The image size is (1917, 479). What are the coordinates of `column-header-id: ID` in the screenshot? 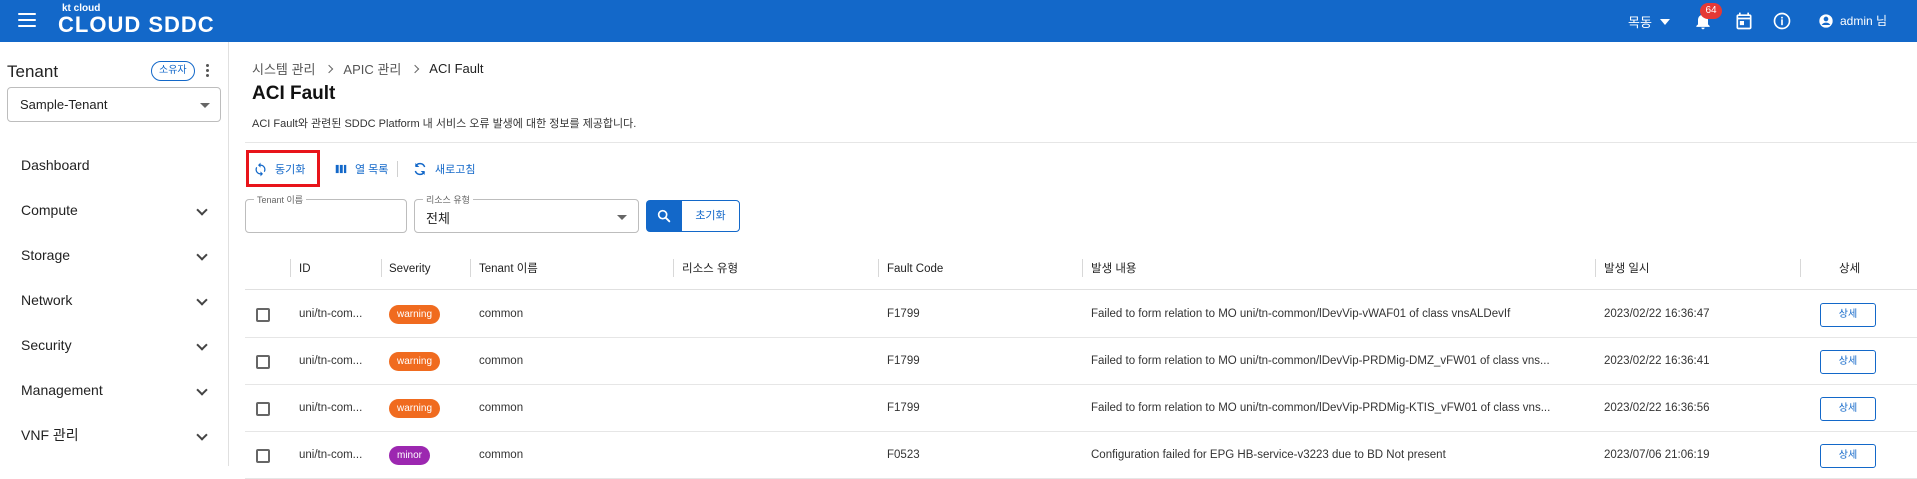 It's located at (305, 269).